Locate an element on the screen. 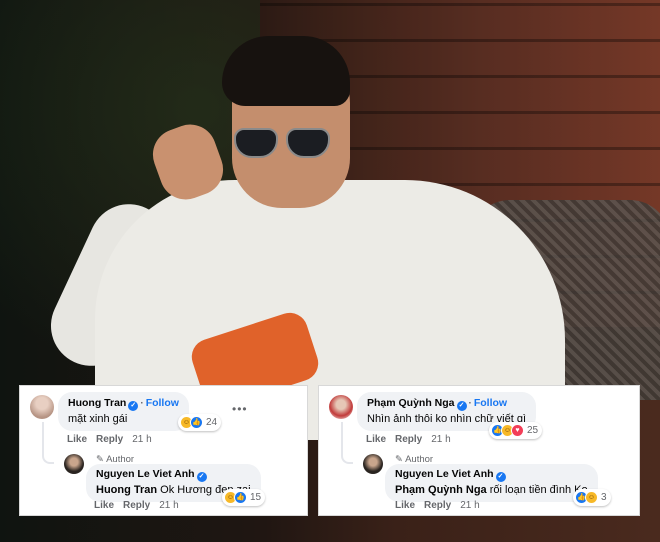  haha-icon: ☺ is located at coordinates (591, 497).